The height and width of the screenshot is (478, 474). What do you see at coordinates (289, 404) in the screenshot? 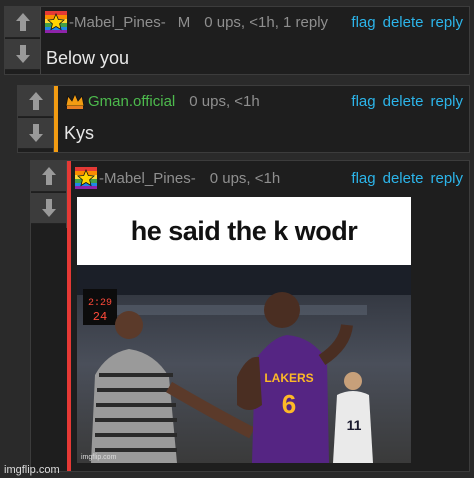
I see `jersey-number: 6` at bounding box center [289, 404].